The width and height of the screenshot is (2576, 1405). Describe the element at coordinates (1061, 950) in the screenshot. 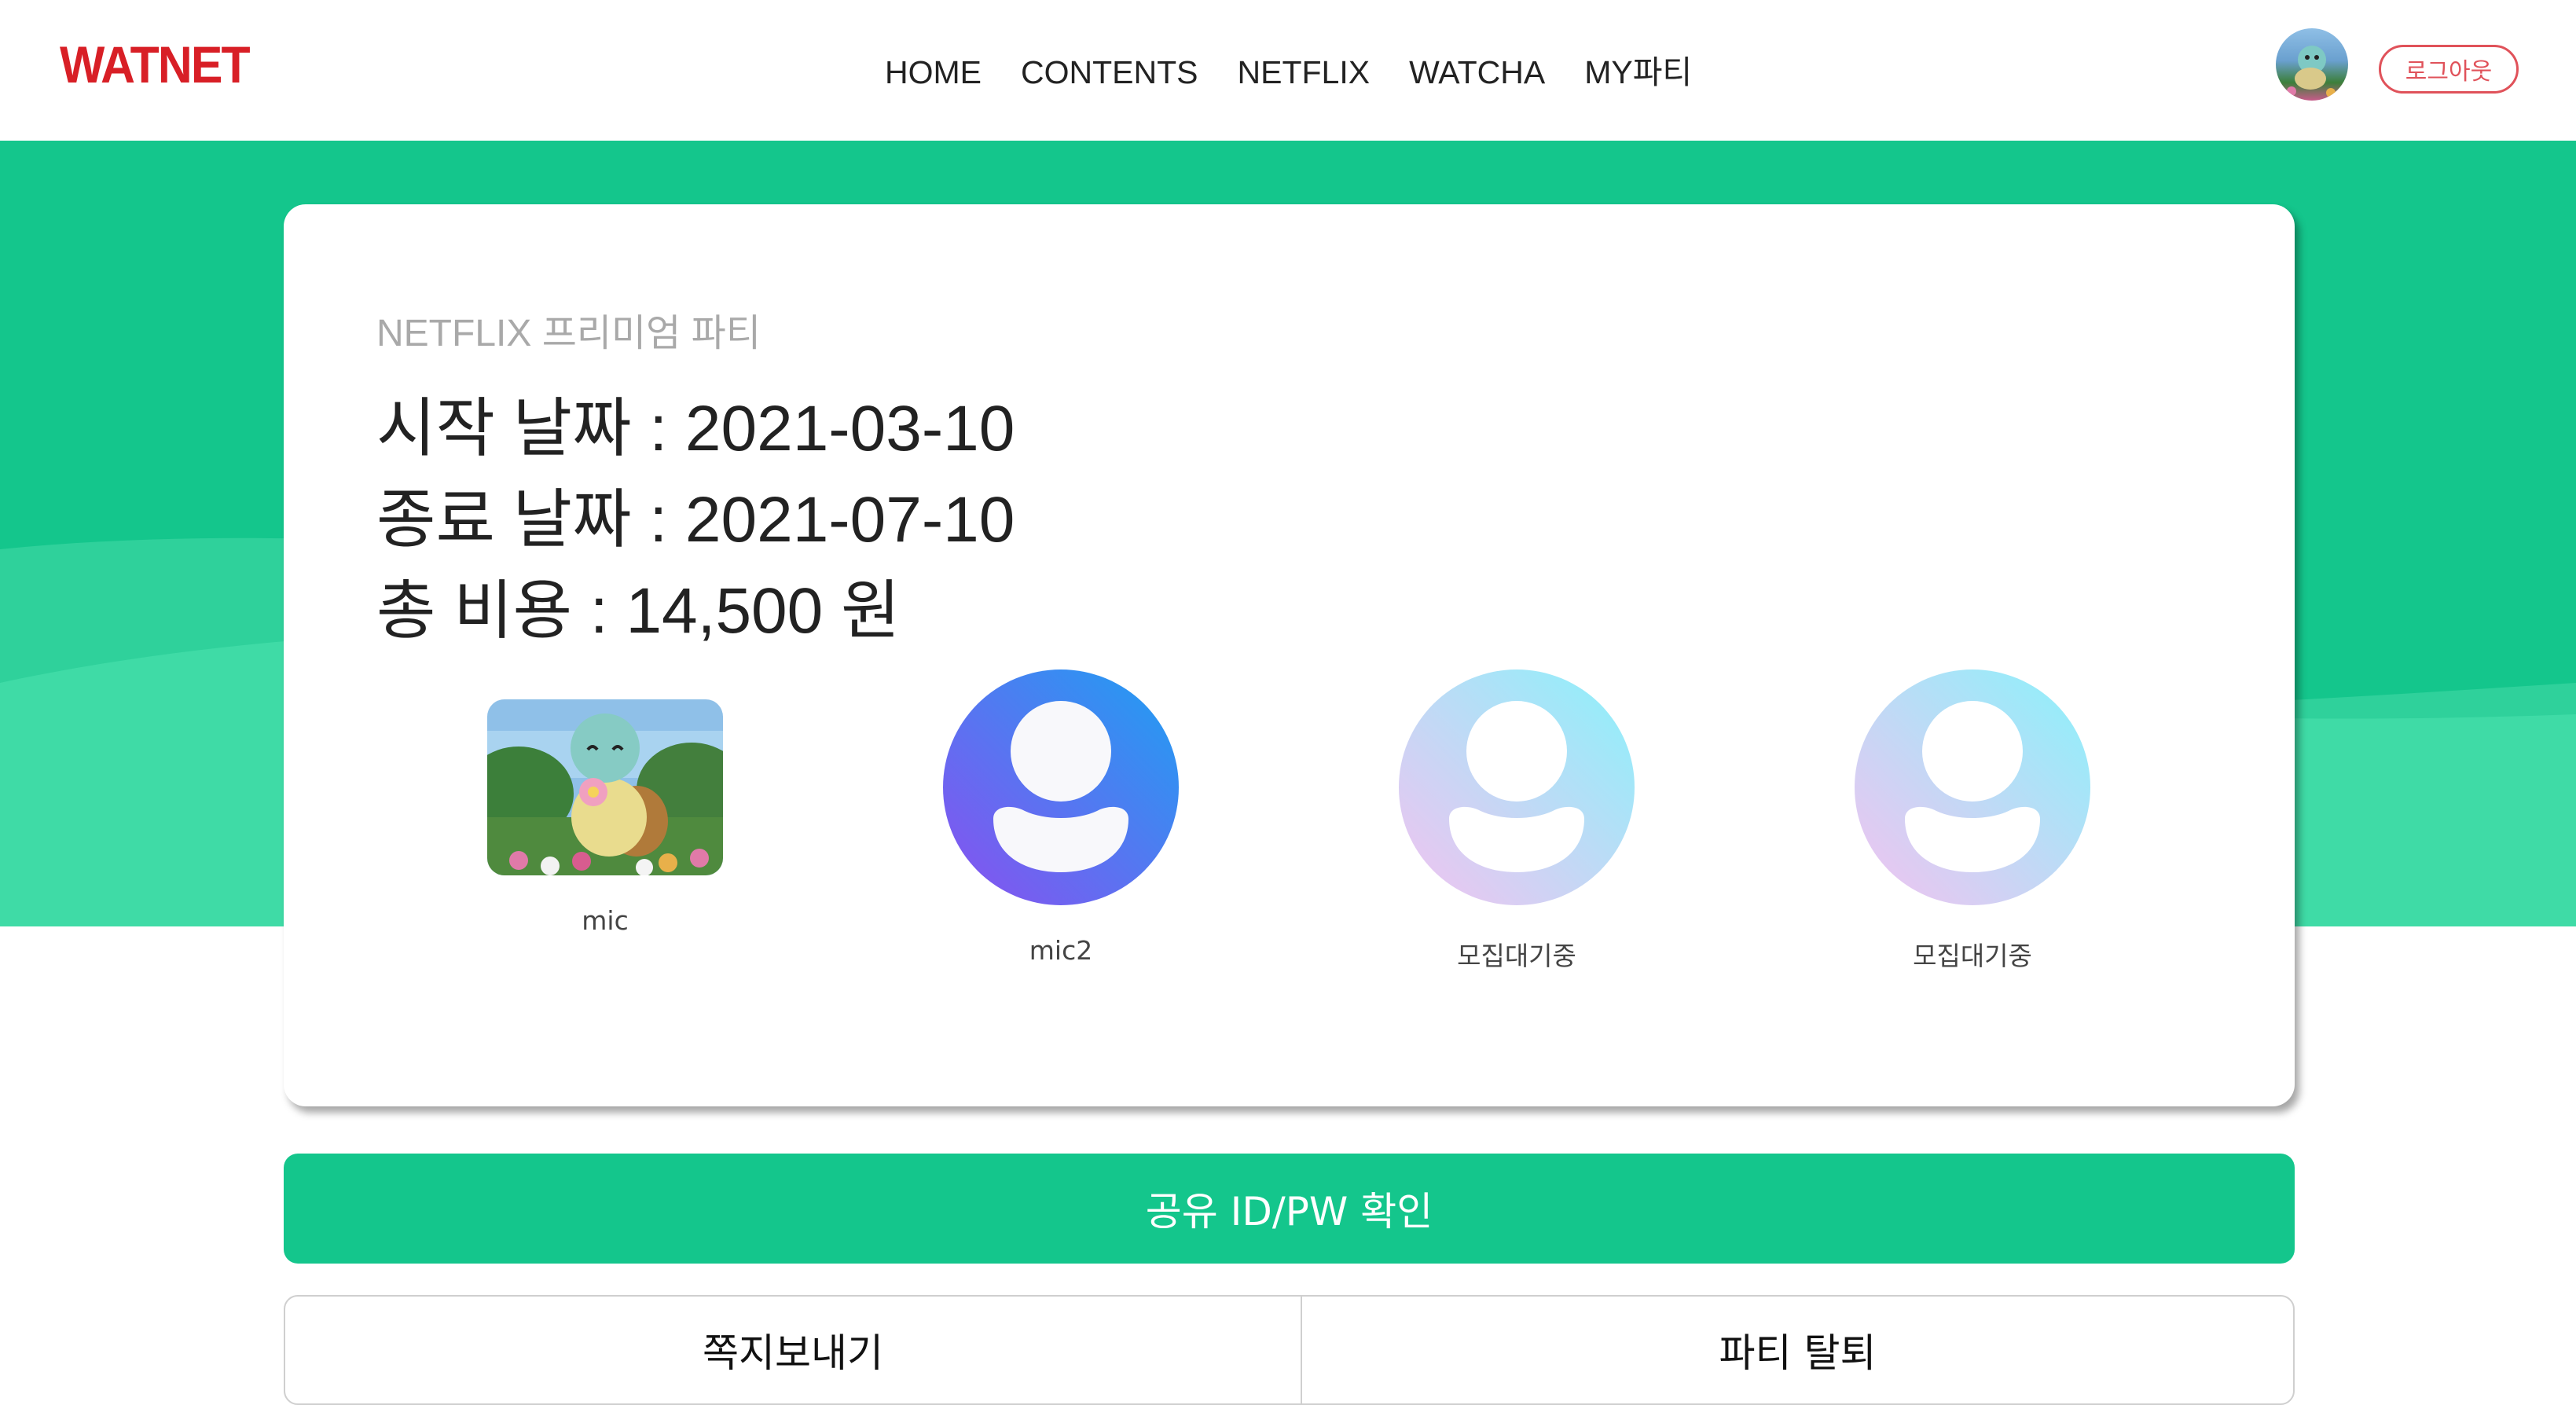

I see `member-name: mic2` at that location.